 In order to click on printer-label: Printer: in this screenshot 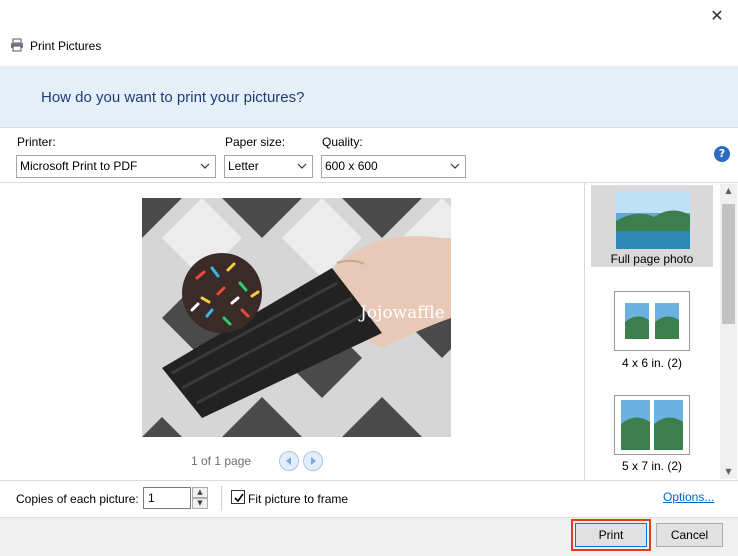, I will do `click(36, 142)`.